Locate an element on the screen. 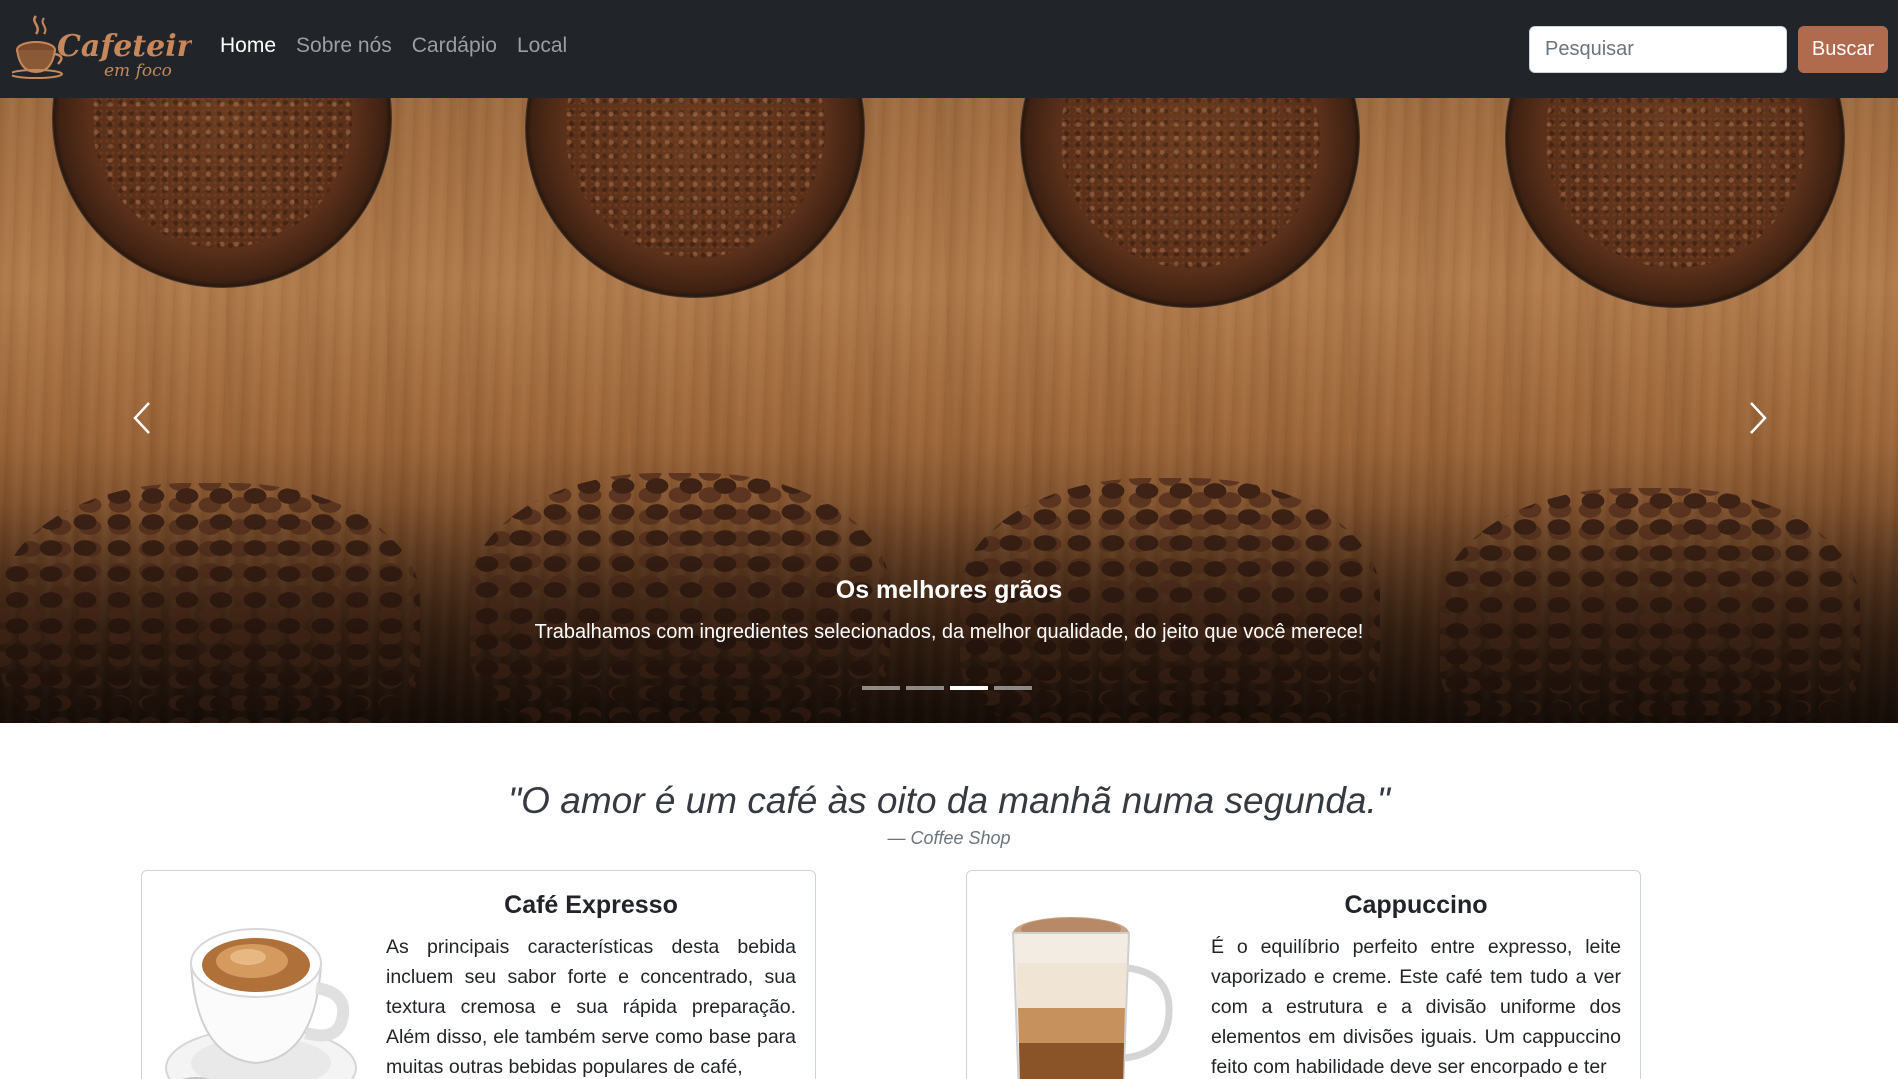 The image size is (1898, 1079). chevron-left-icon is located at coordinates (141, 418).